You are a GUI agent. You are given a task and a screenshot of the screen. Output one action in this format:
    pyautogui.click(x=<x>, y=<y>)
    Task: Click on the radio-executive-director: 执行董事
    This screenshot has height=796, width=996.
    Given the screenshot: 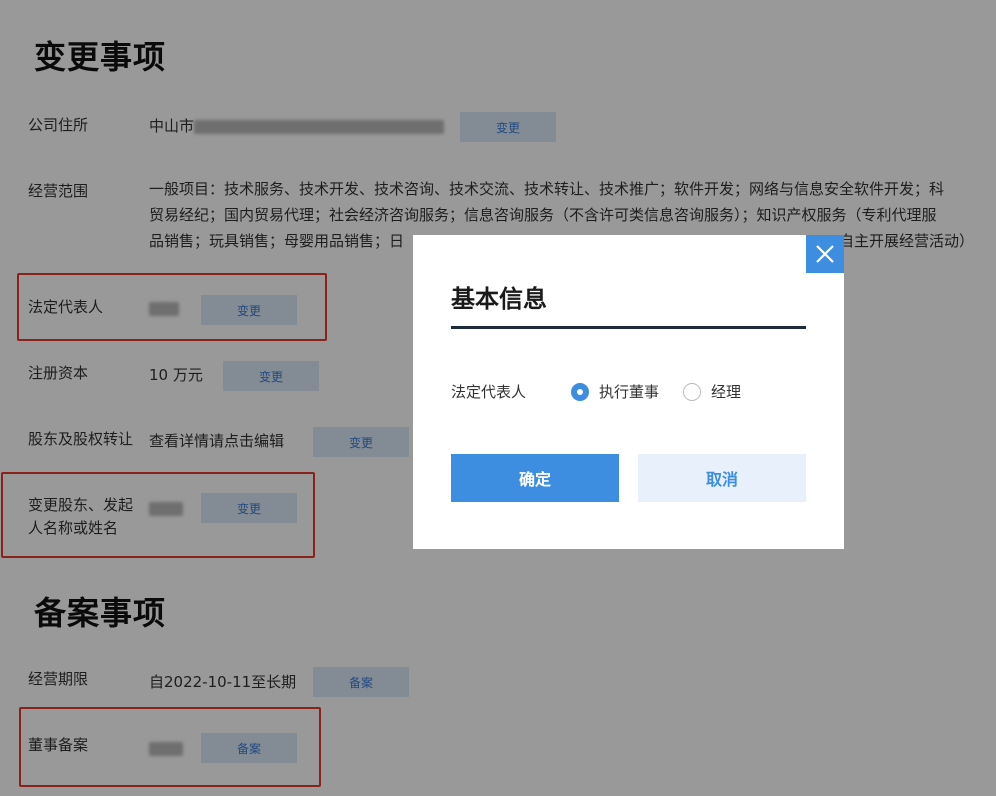 What is the action you would take?
    pyautogui.click(x=615, y=391)
    